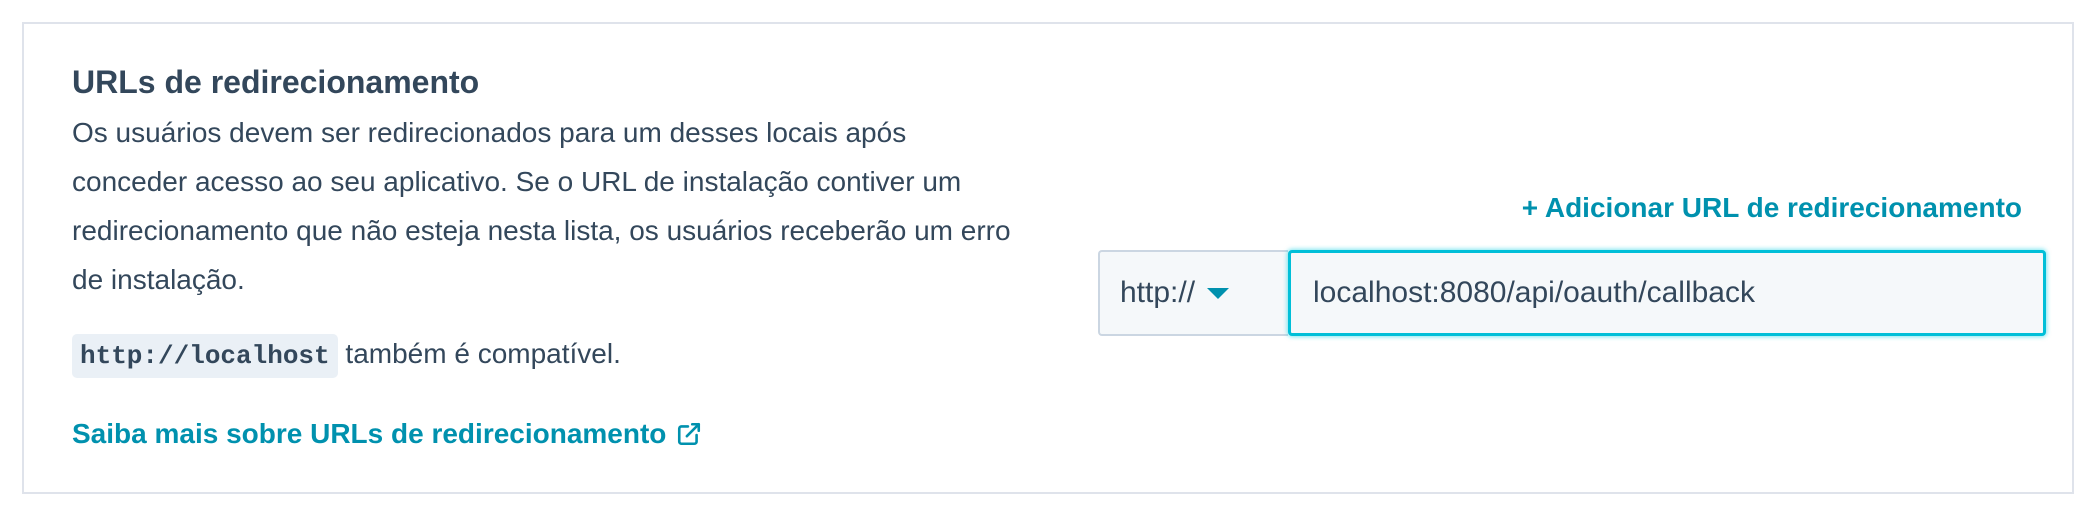 This screenshot has width=2084, height=506. What do you see at coordinates (1667, 293) in the screenshot?
I see `redirect-url-input` at bounding box center [1667, 293].